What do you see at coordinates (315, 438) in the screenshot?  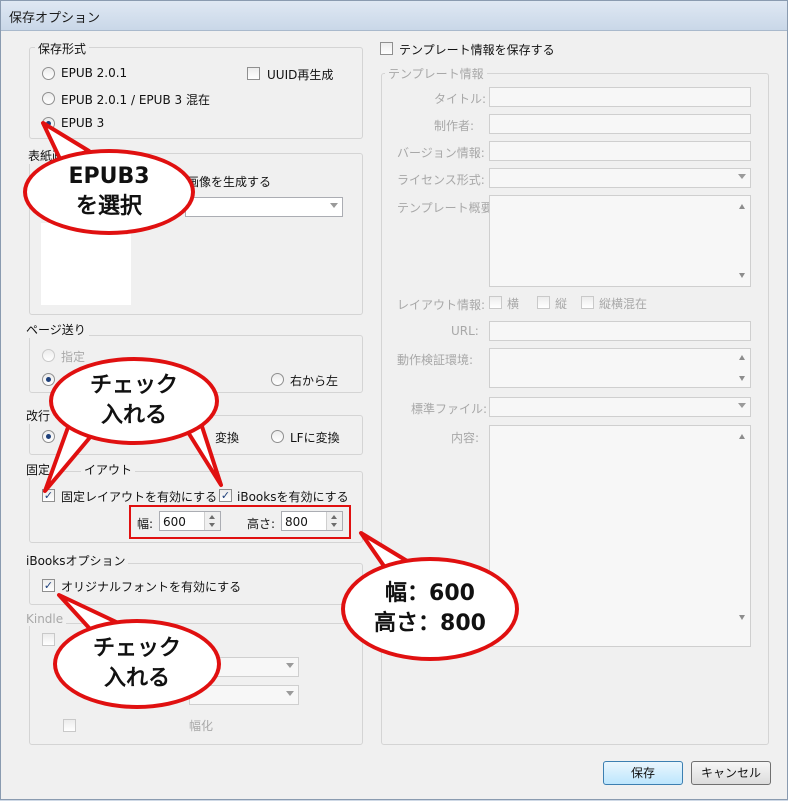 I see `radio-newline-lf-label: LFに変換` at bounding box center [315, 438].